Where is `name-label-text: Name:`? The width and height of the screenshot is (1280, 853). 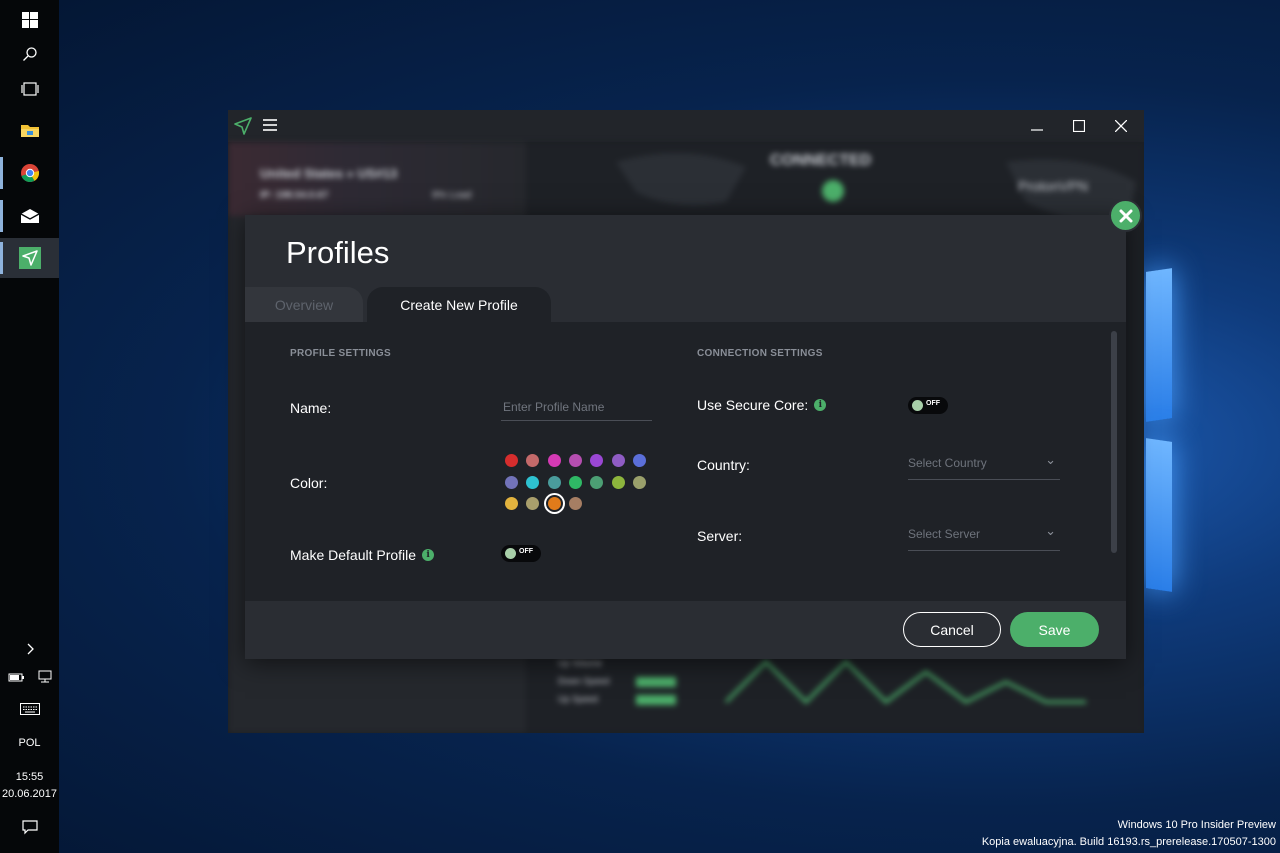
name-label-text: Name: is located at coordinates (311, 408).